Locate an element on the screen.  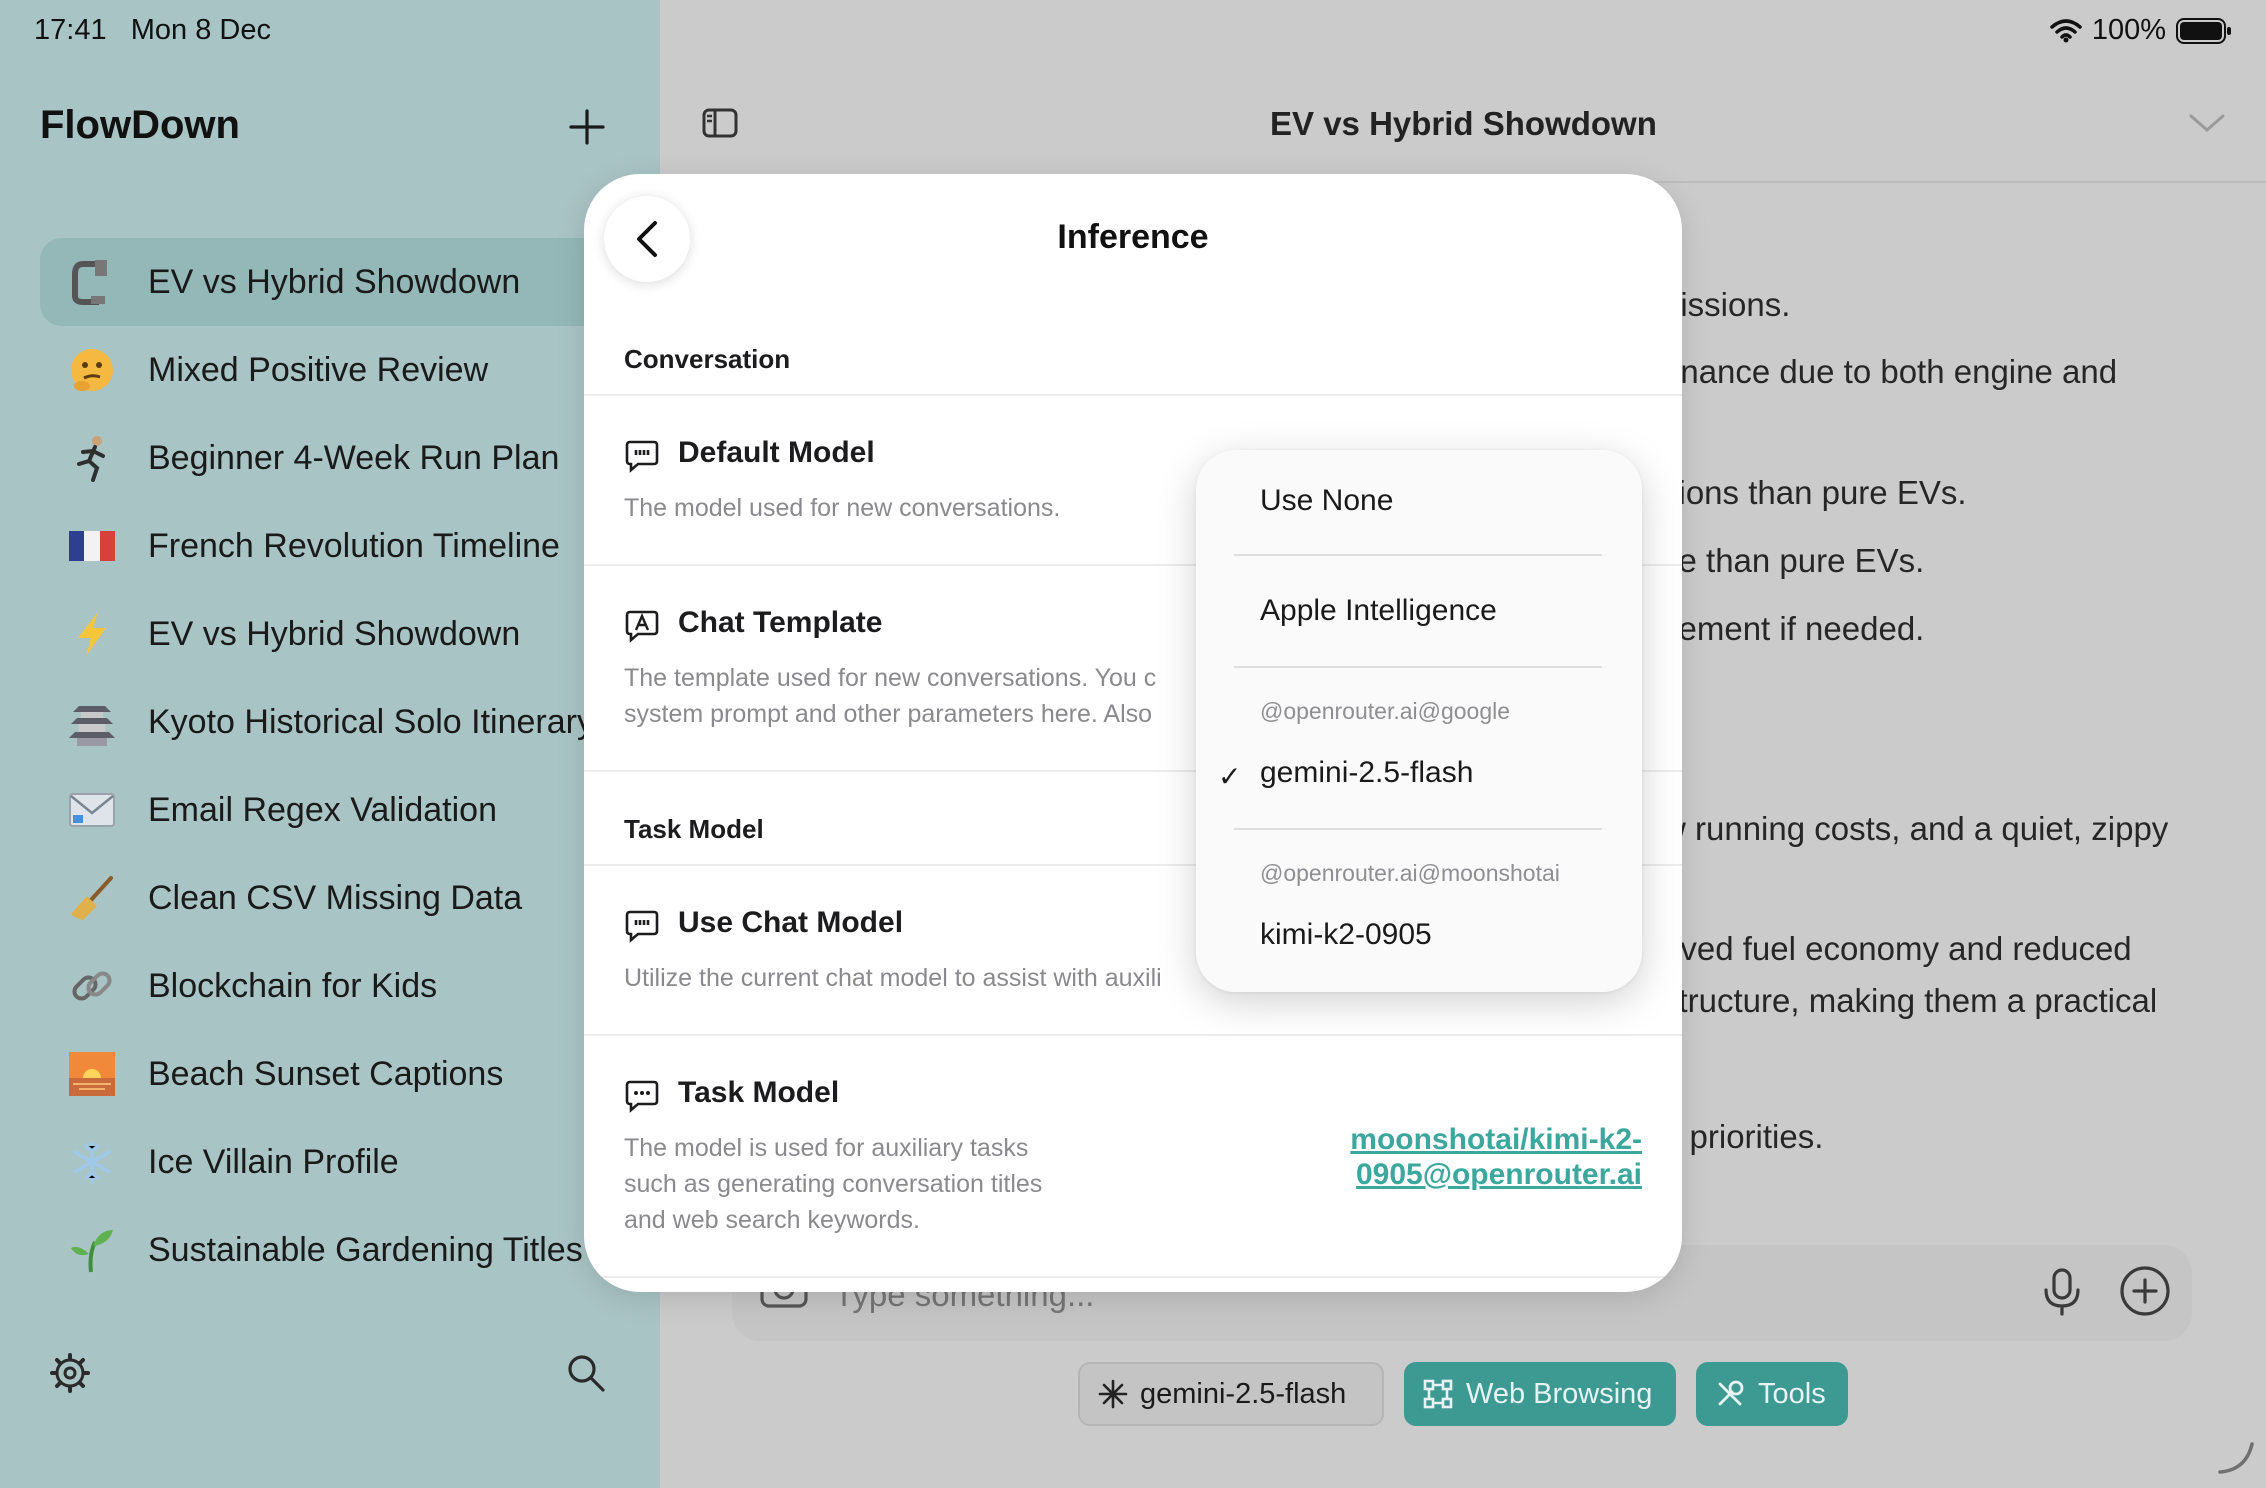
message-text: sions than pure EVs. is located at coordinates (1814, 492).